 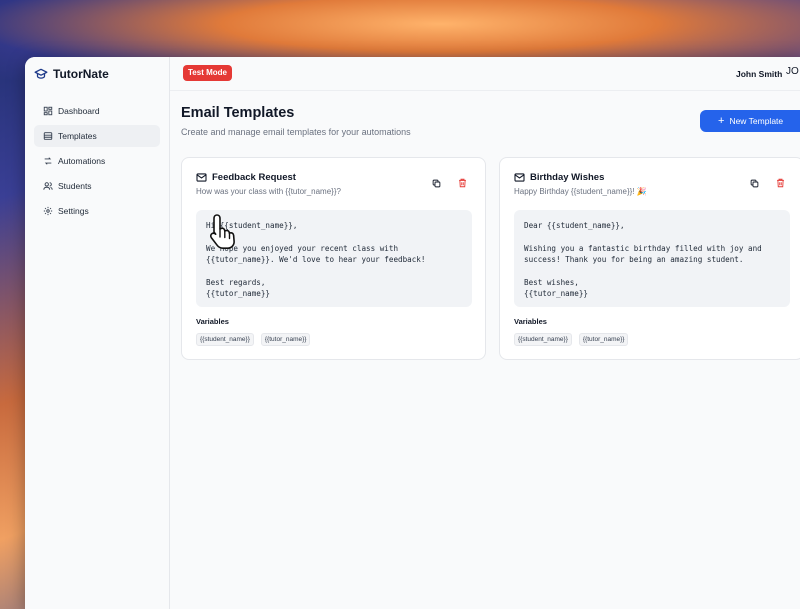 I want to click on card-title-text: Birthday Wishes, so click(x=567, y=177).